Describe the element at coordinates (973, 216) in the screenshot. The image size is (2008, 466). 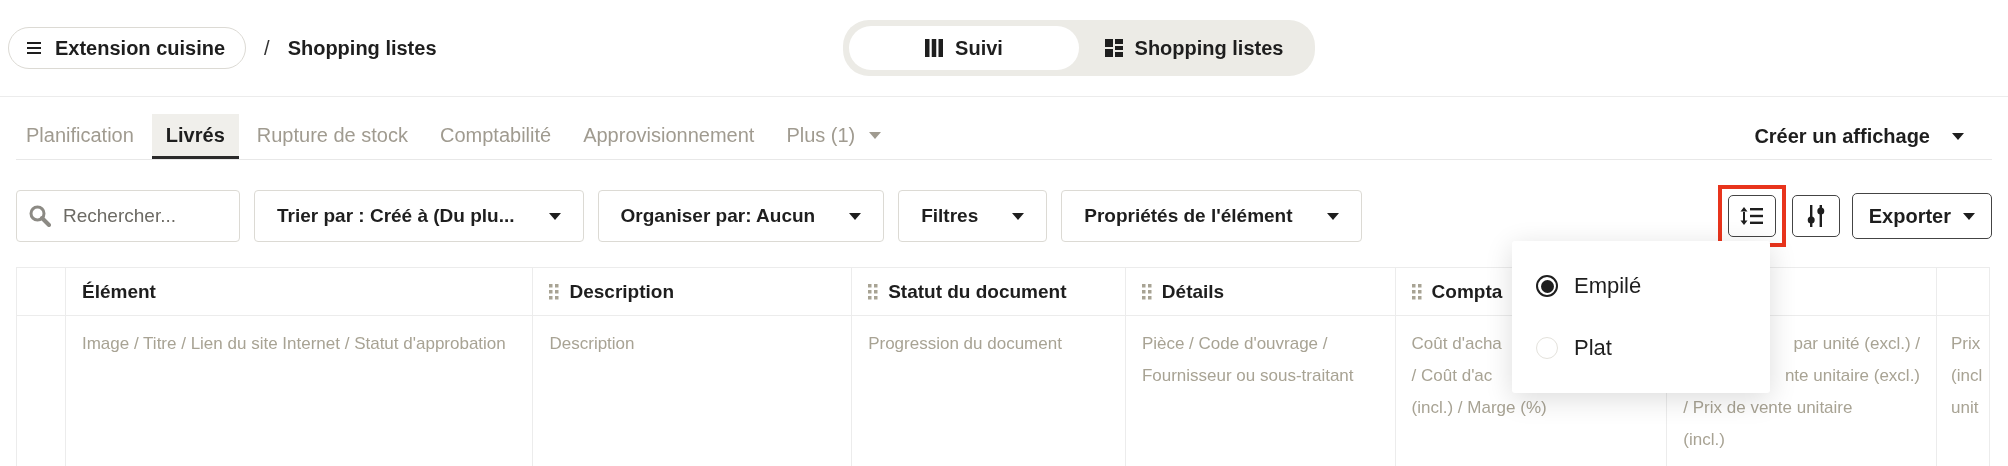
I see `dropdown-button: Filtres` at that location.